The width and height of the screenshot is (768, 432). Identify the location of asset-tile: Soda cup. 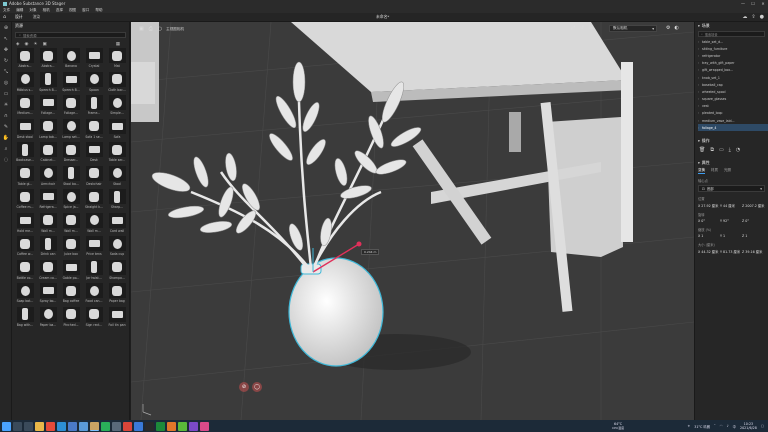
(117, 248).